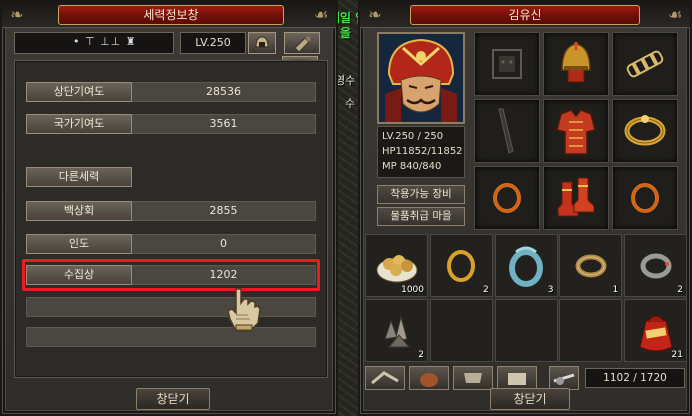 Image resolution: width=692 pixels, height=416 pixels. I want to click on inventory-slot: 3, so click(526, 265).